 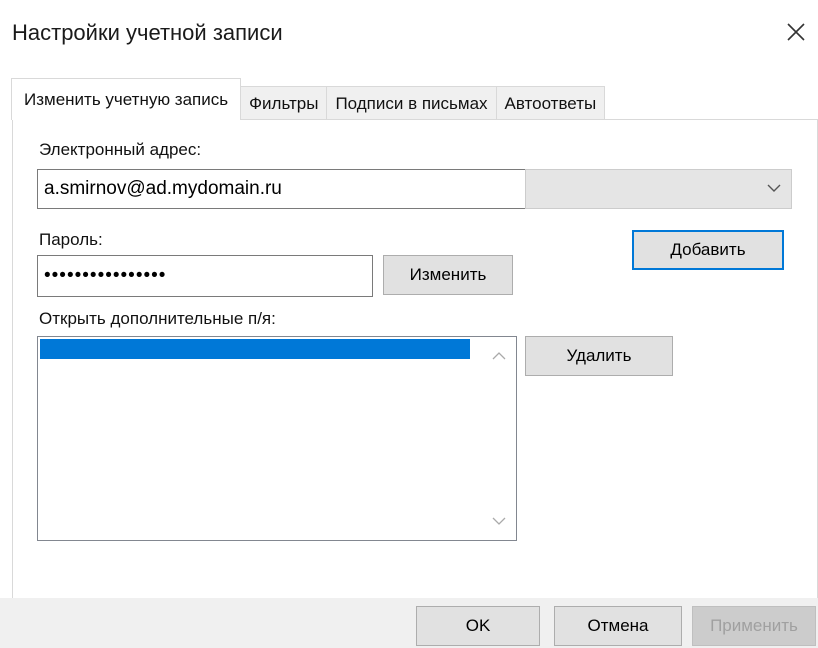 What do you see at coordinates (499, 438) in the screenshot?
I see `list-scrollbar` at bounding box center [499, 438].